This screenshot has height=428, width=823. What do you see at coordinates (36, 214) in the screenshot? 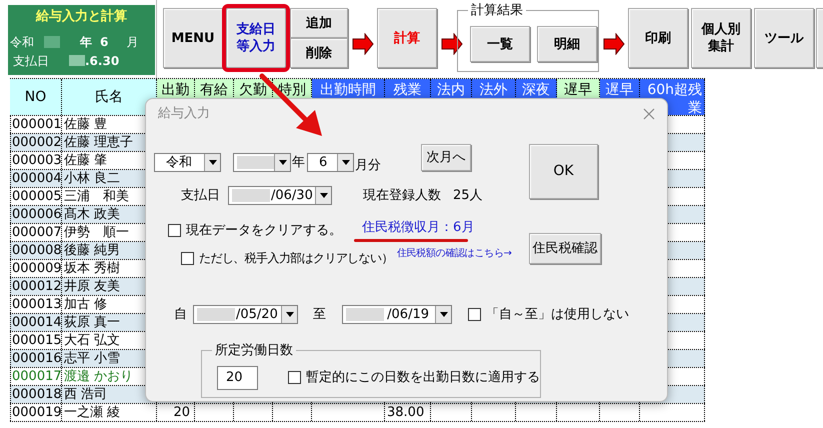
I see `employee-number: 000006` at bounding box center [36, 214].